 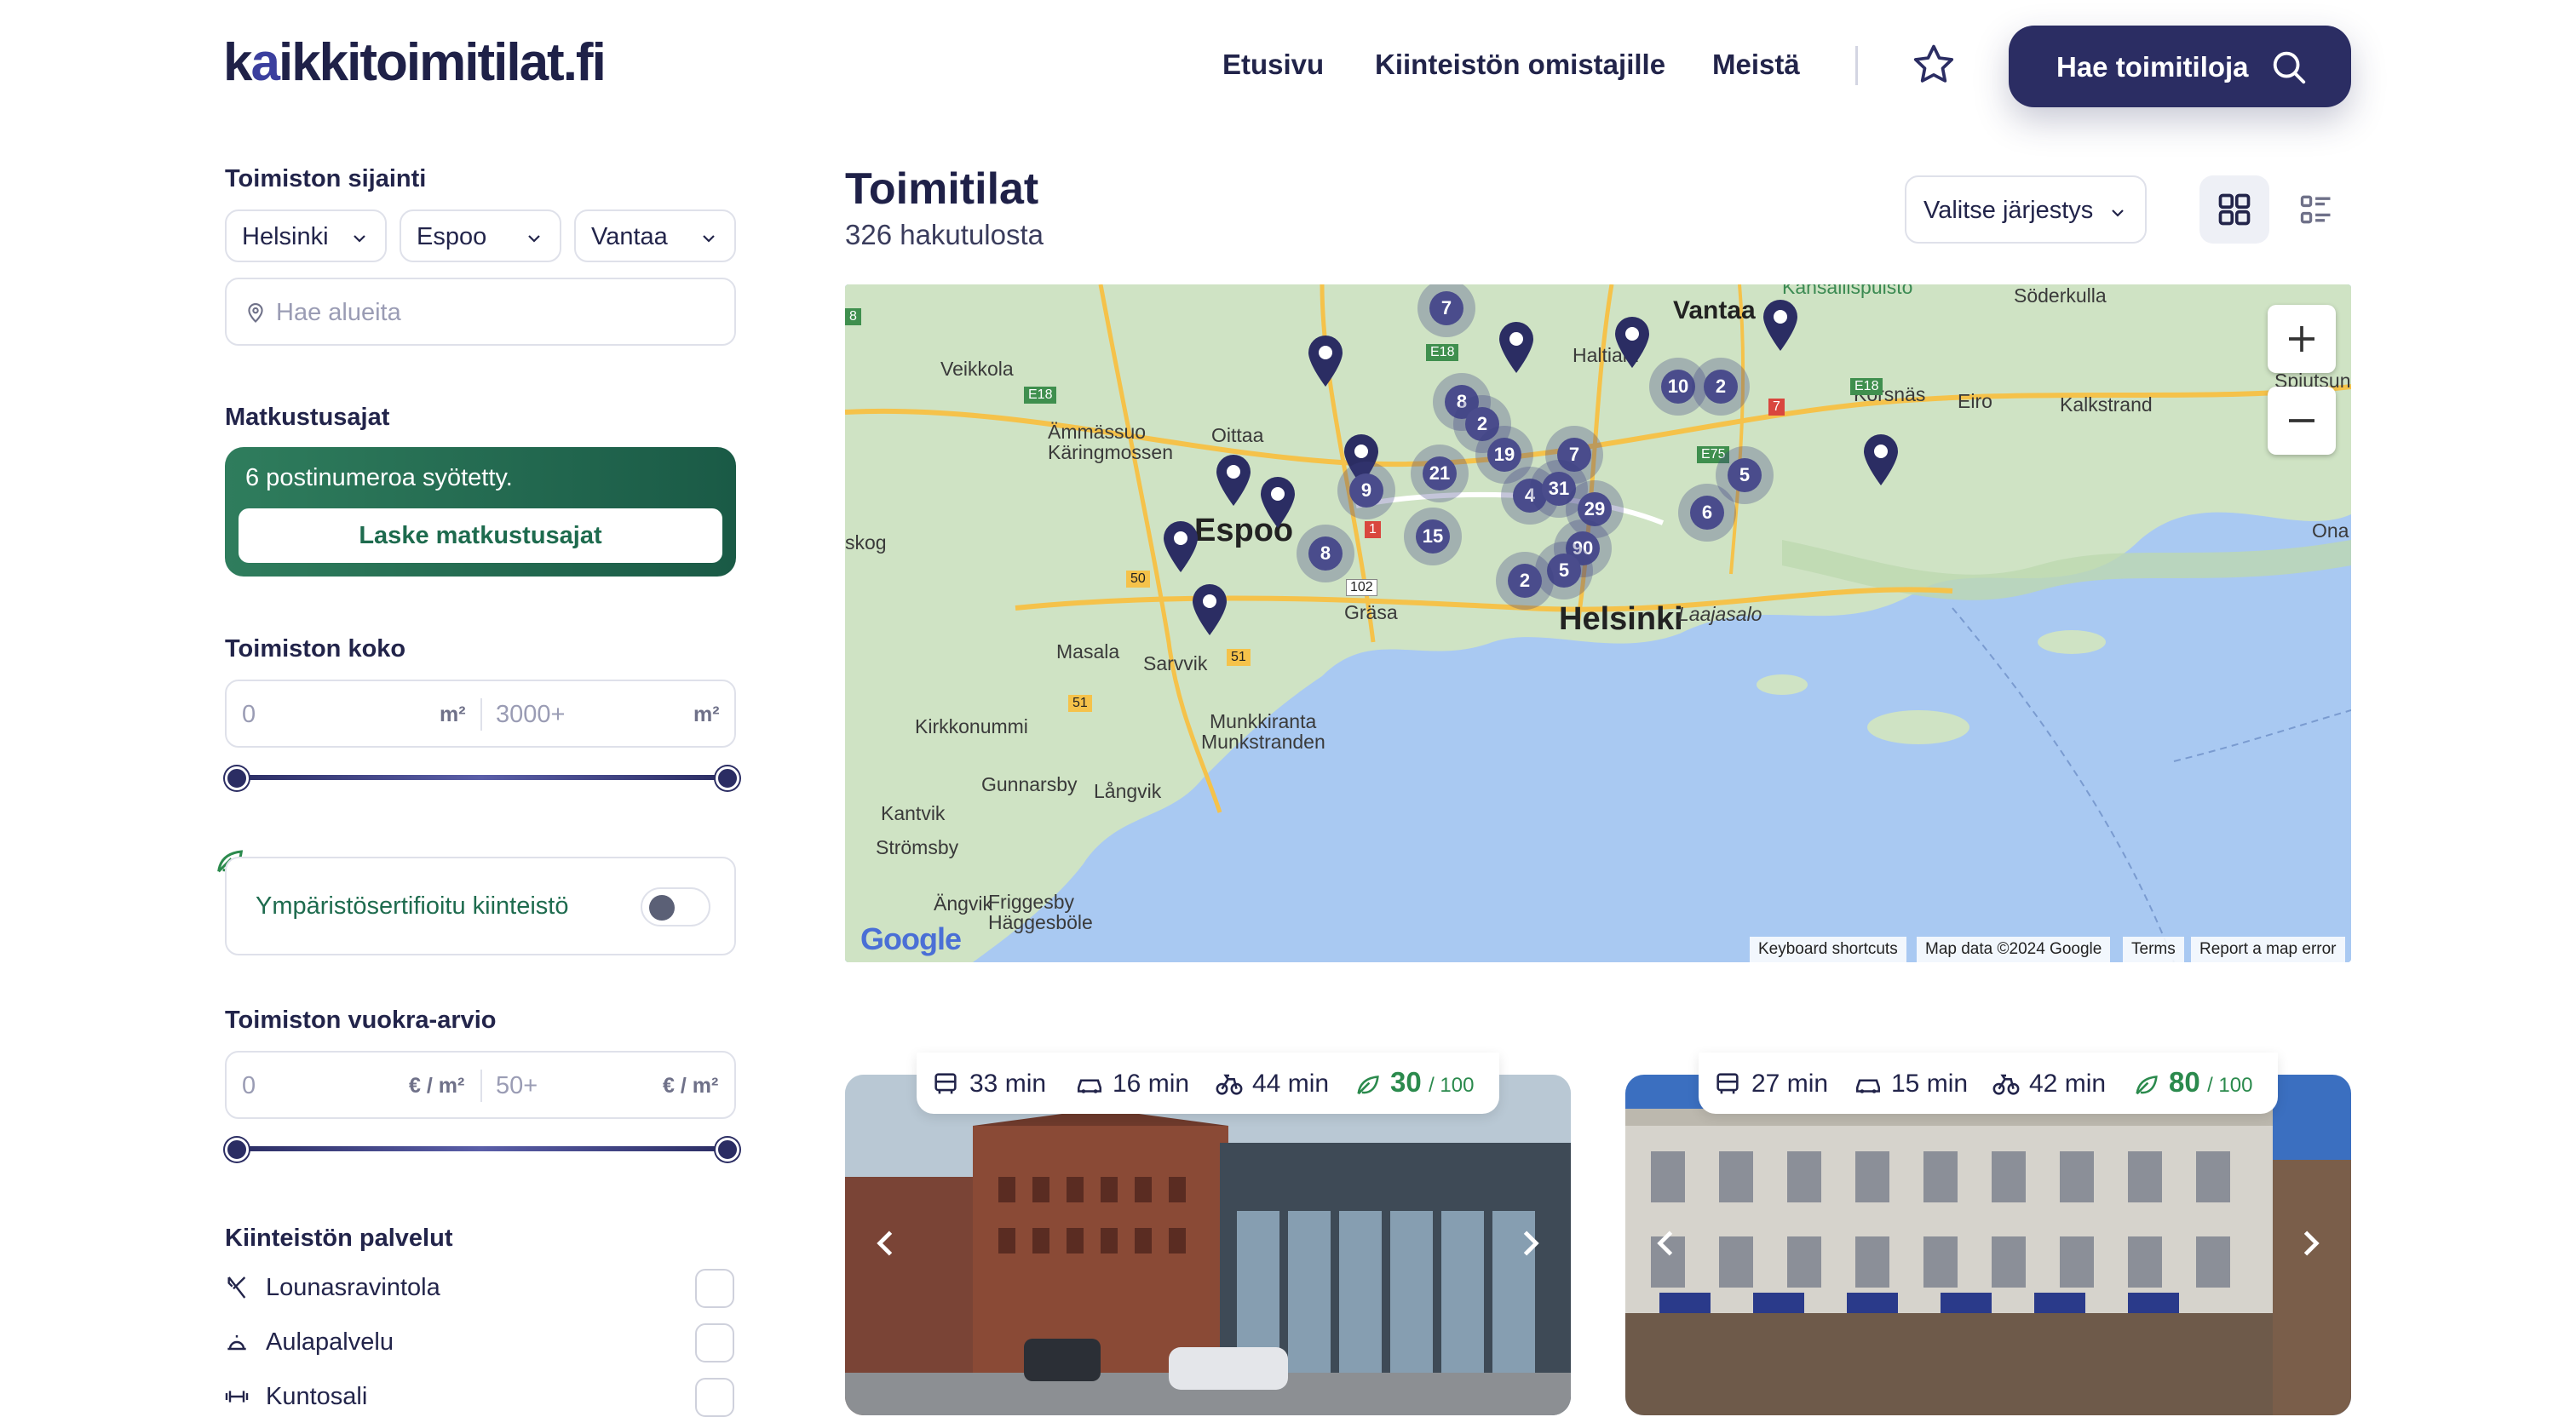 What do you see at coordinates (480, 1148) in the screenshot?
I see `rent-slider-track` at bounding box center [480, 1148].